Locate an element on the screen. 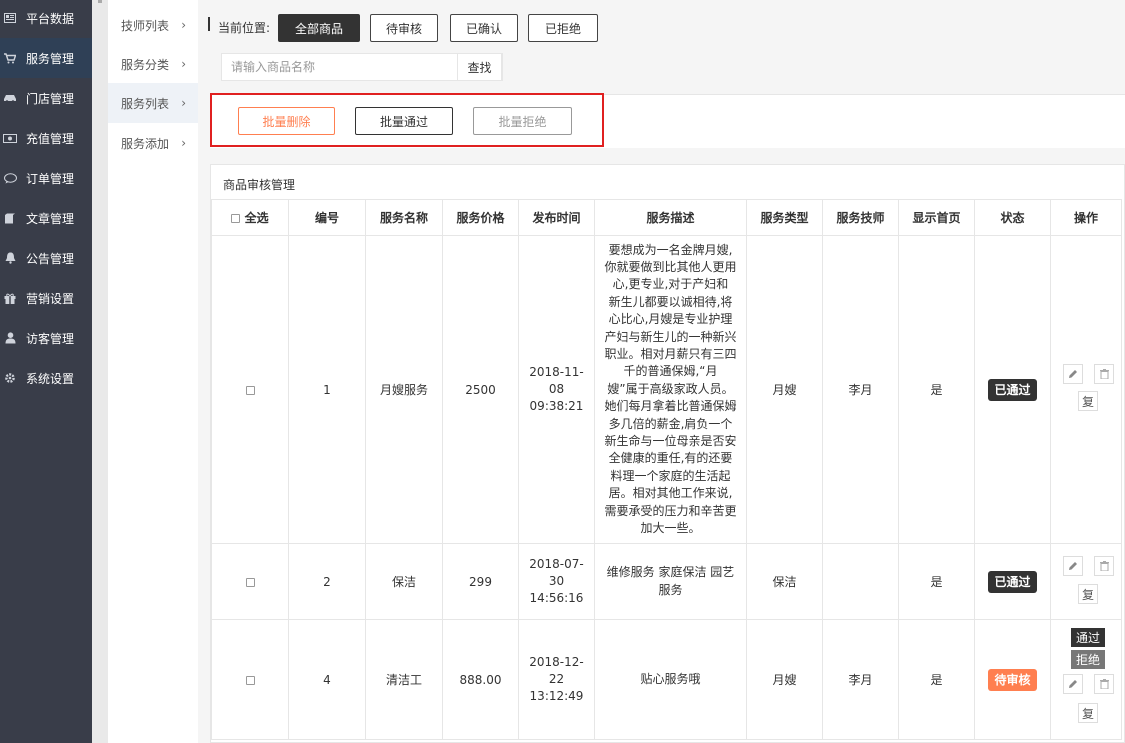 This screenshot has width=1125, height=743. reject-button: 拒绝 is located at coordinates (1088, 659).